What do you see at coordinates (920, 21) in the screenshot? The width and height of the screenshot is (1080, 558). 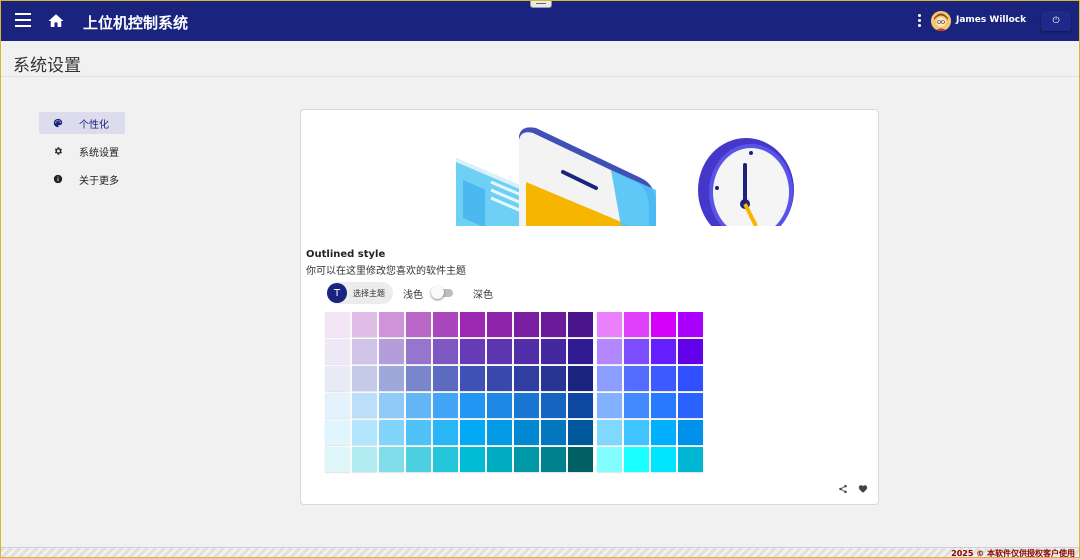 I see `more-vert-icon` at bounding box center [920, 21].